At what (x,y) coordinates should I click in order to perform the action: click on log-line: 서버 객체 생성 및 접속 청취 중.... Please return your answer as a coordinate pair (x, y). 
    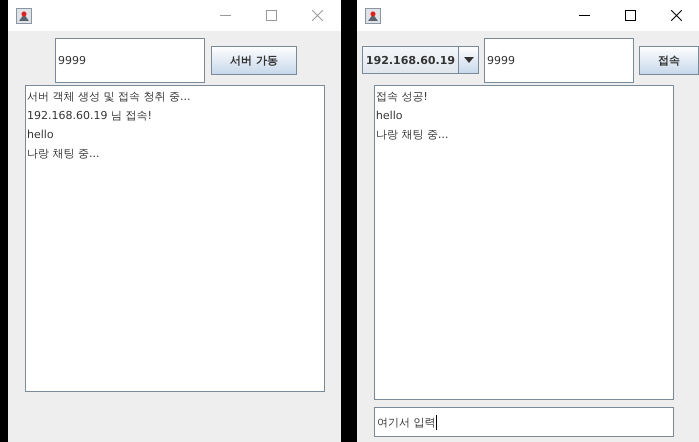
    Looking at the image, I should click on (109, 97).